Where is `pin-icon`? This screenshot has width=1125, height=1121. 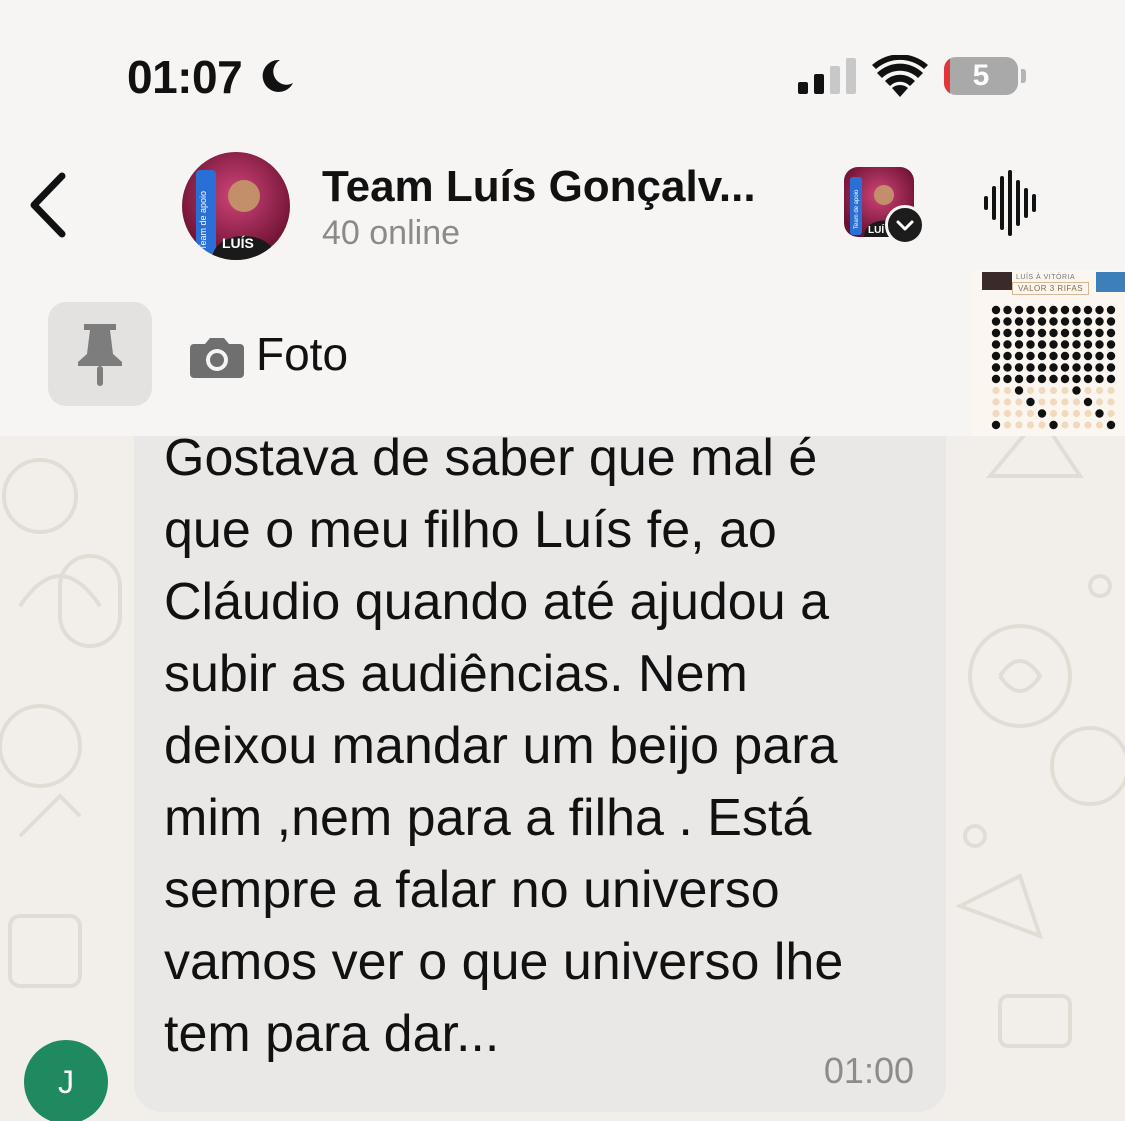 pin-icon is located at coordinates (100, 355).